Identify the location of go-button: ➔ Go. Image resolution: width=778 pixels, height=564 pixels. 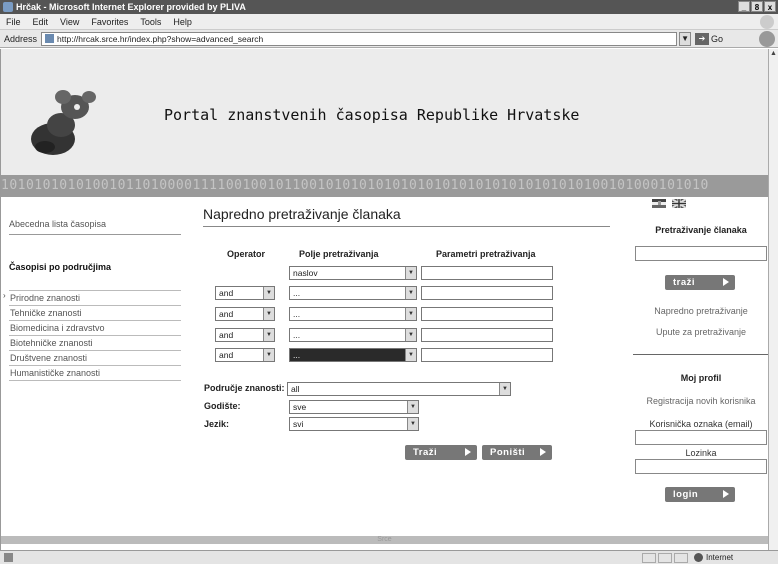
(709, 38).